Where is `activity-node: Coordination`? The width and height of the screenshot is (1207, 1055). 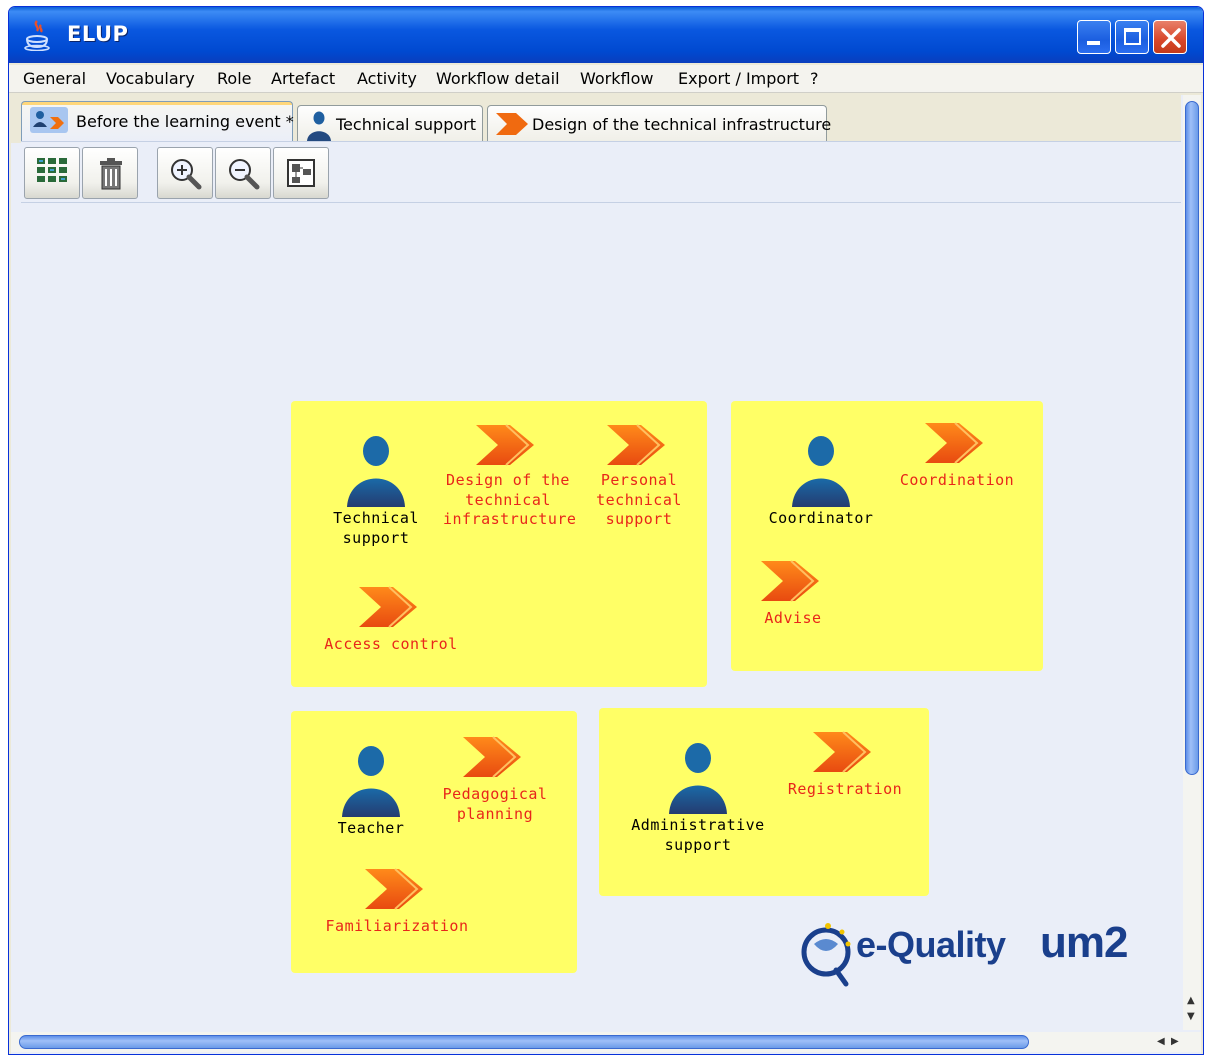
activity-node: Coordination is located at coordinates (957, 456).